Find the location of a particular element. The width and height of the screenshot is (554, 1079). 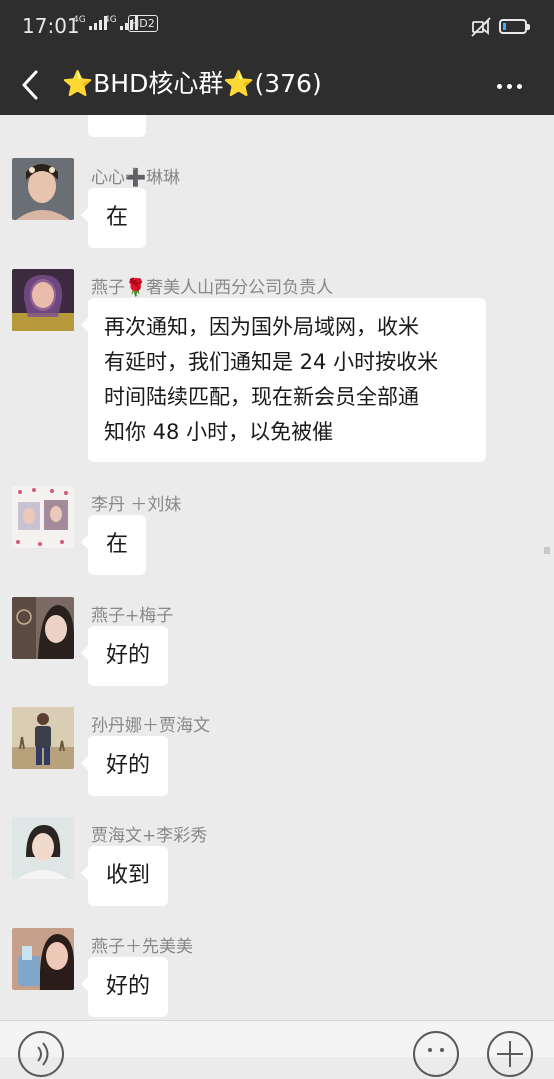

sender-name: 燕子＋先美美 is located at coordinates (142, 947).